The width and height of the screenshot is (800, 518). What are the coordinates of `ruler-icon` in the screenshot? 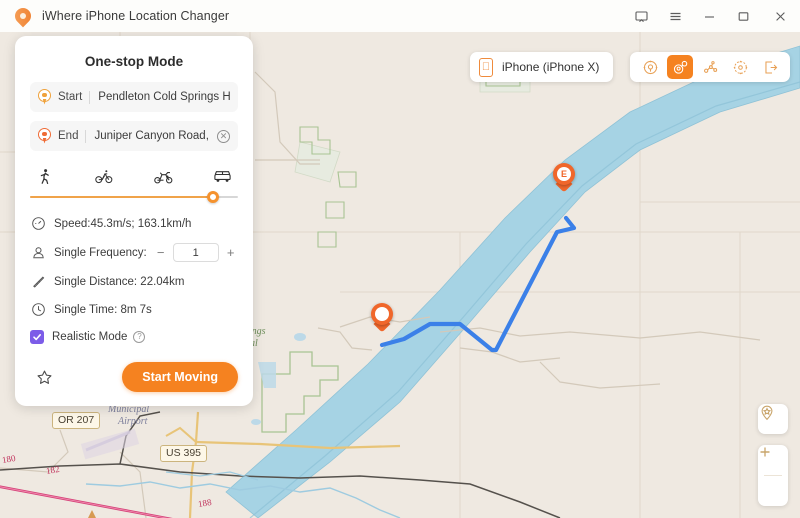 It's located at (38, 281).